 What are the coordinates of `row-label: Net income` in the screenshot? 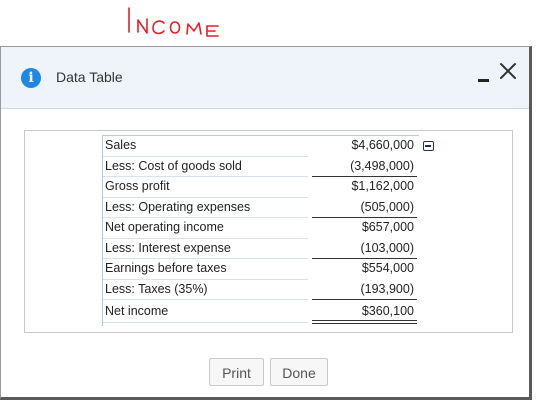 It's located at (137, 311).